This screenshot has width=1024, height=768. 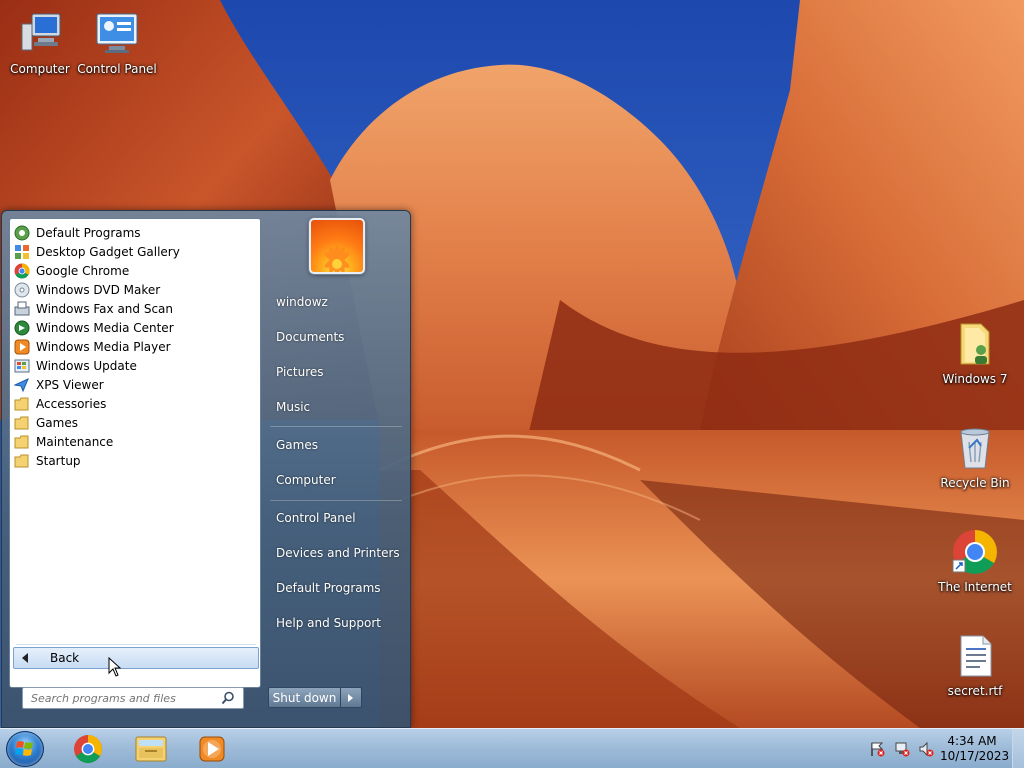 I want to click on program-startup: Startup, so click(x=135, y=460).